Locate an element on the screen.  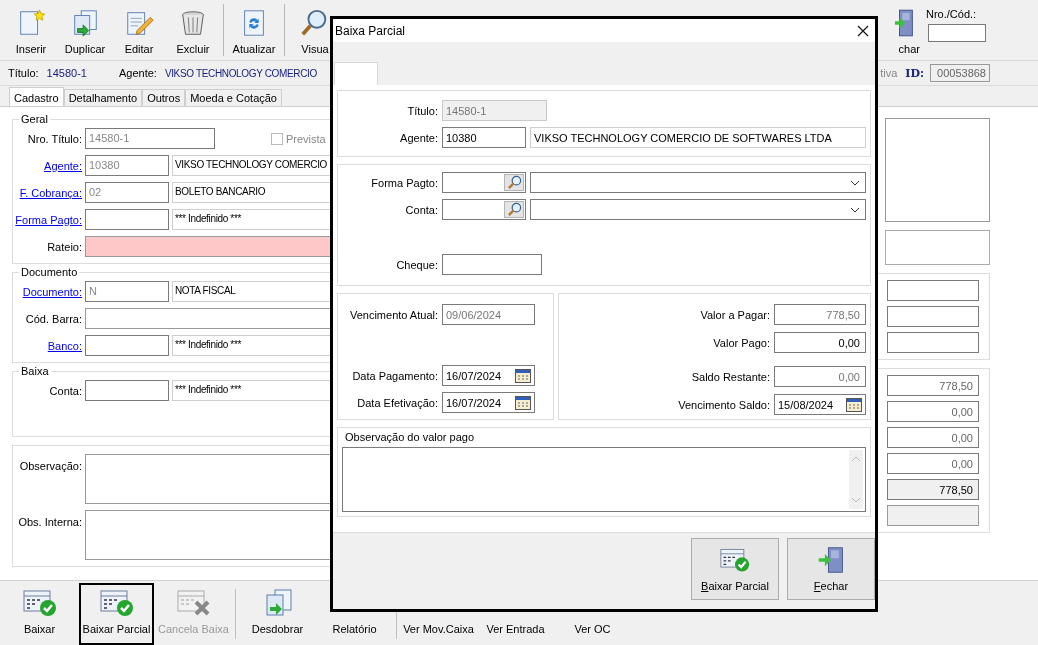
toolbar-button: Inserir is located at coordinates (31, 30).